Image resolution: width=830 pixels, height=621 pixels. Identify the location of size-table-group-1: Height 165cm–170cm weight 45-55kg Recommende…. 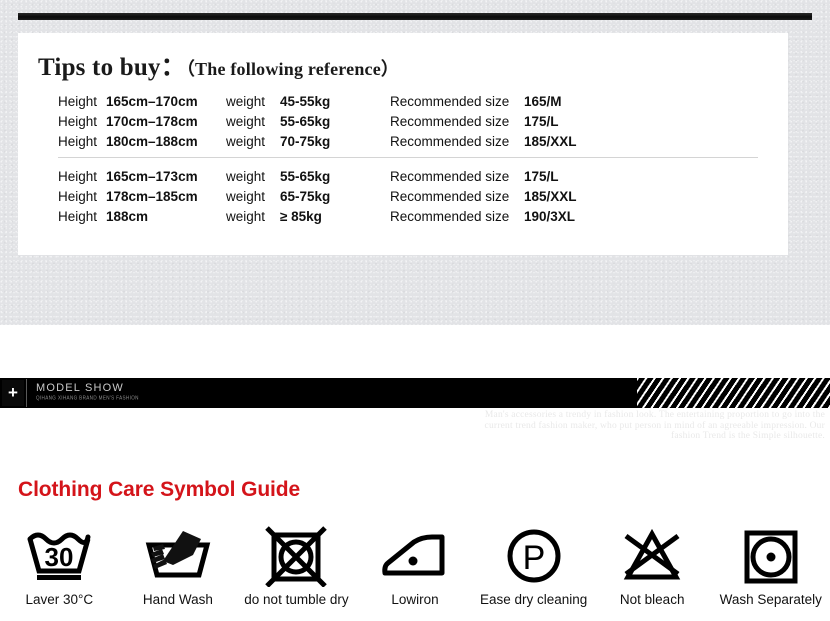
(408, 122).